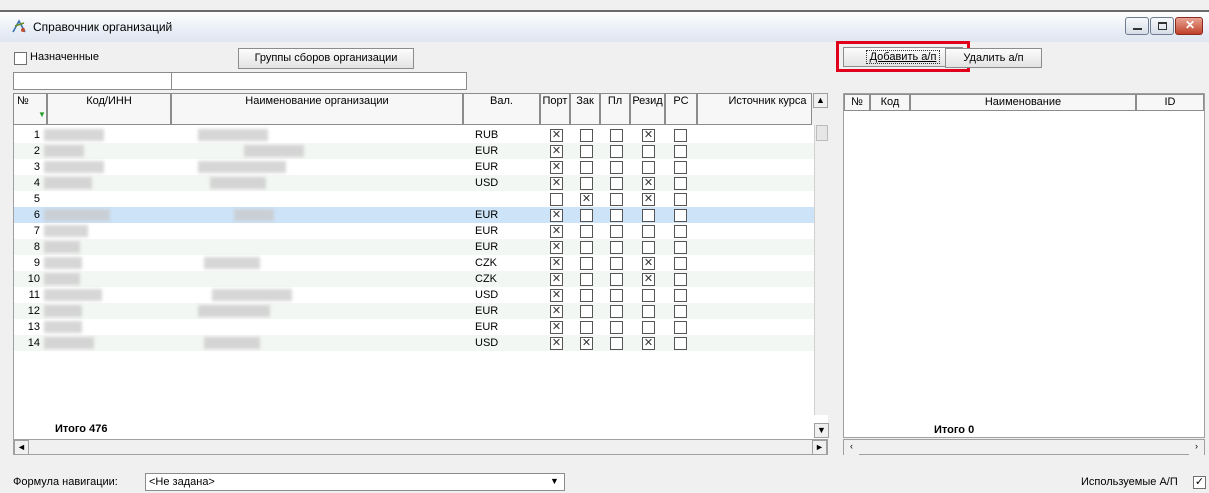 This screenshot has width=1209, height=493. Describe the element at coordinates (421, 263) in the screenshot. I see `table-row: 9 CZK ✕ ✕` at that location.